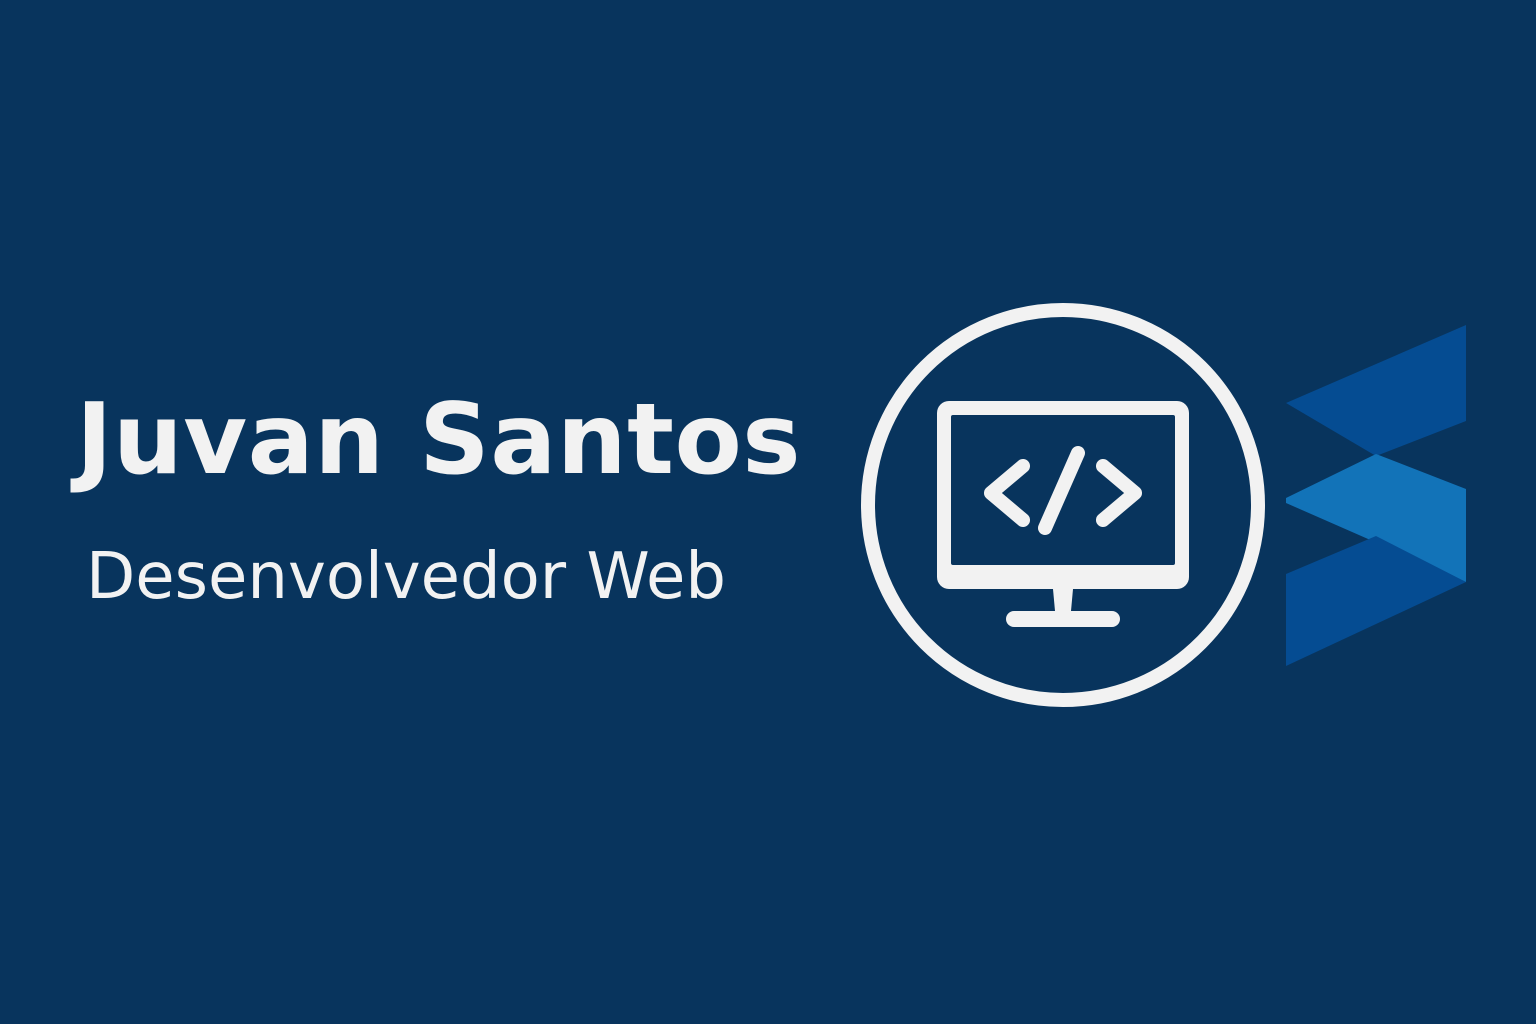  What do you see at coordinates (439, 440) in the screenshot?
I see `person-name: Juvan Santos` at bounding box center [439, 440].